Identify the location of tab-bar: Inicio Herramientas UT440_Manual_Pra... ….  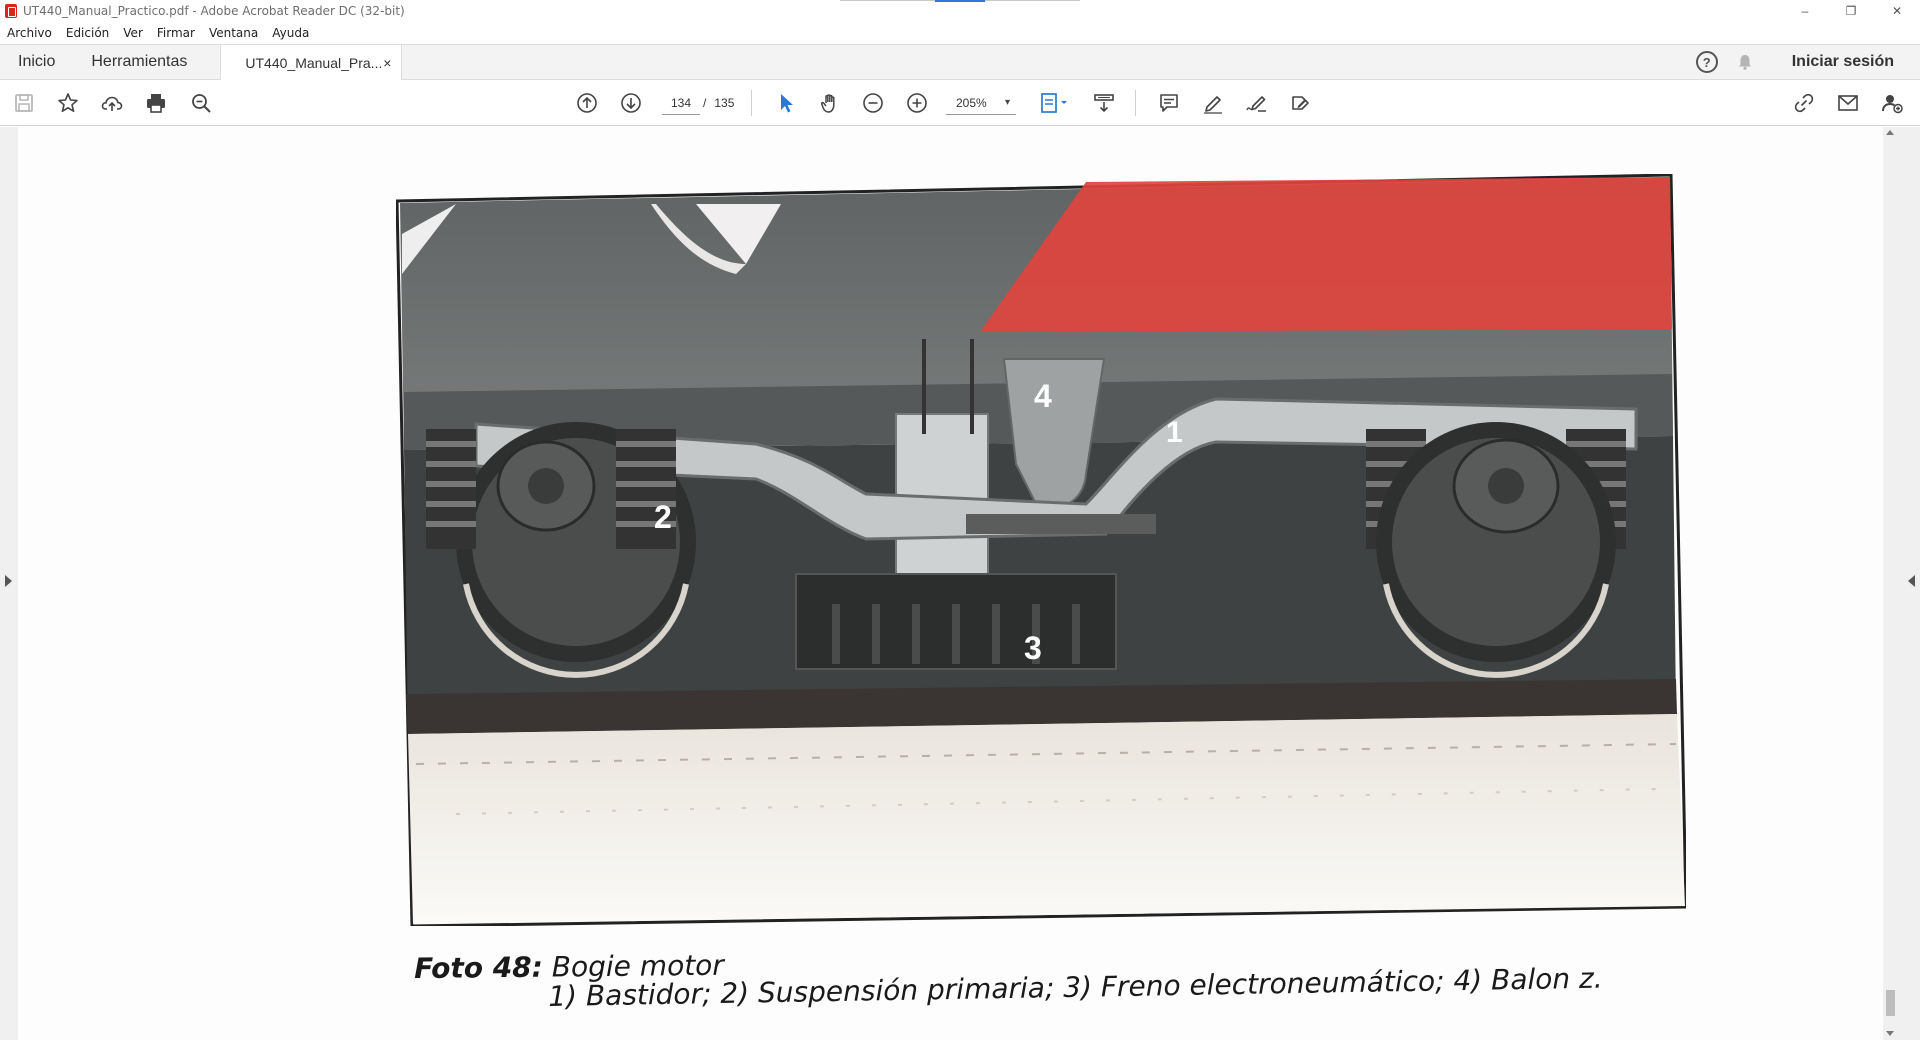
(960, 62).